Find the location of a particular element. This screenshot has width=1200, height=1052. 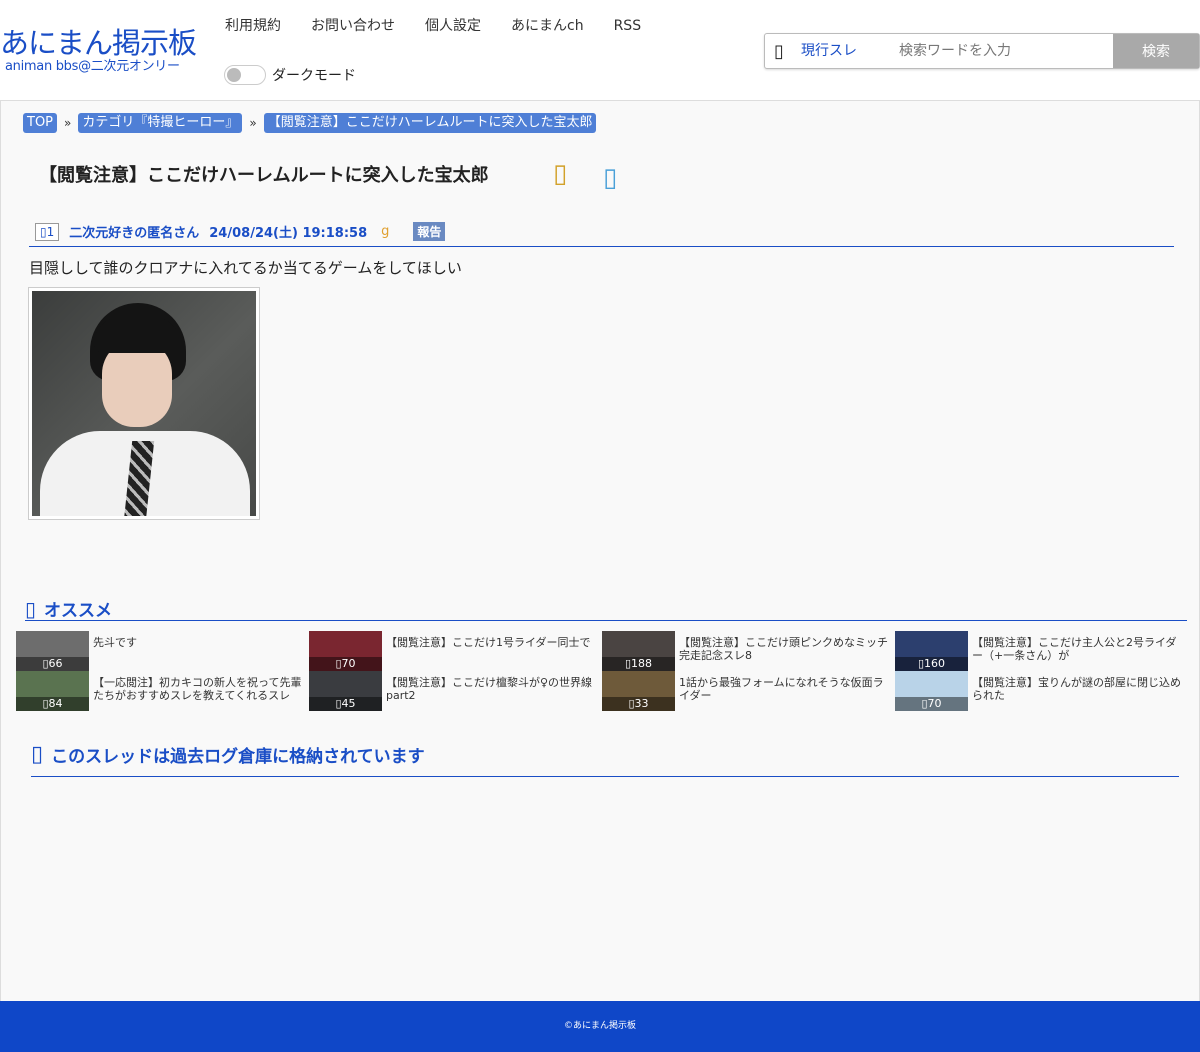

top-nav: 利用規約 お問い合わせ 個人設定 あにまんch RSS is located at coordinates (448, 26).